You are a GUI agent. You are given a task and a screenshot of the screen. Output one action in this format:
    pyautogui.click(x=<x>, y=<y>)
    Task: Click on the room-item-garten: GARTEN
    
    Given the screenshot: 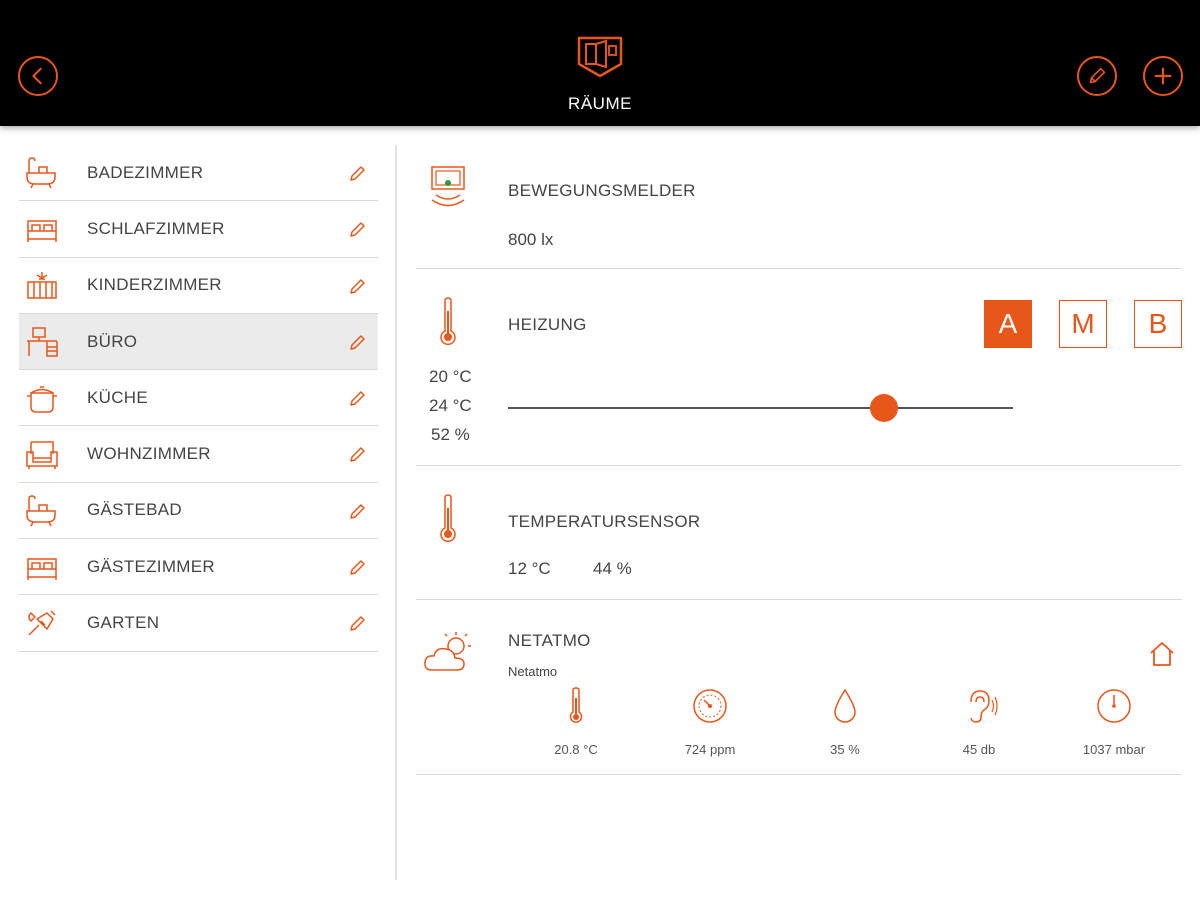 What is the action you would take?
    pyautogui.click(x=198, y=623)
    